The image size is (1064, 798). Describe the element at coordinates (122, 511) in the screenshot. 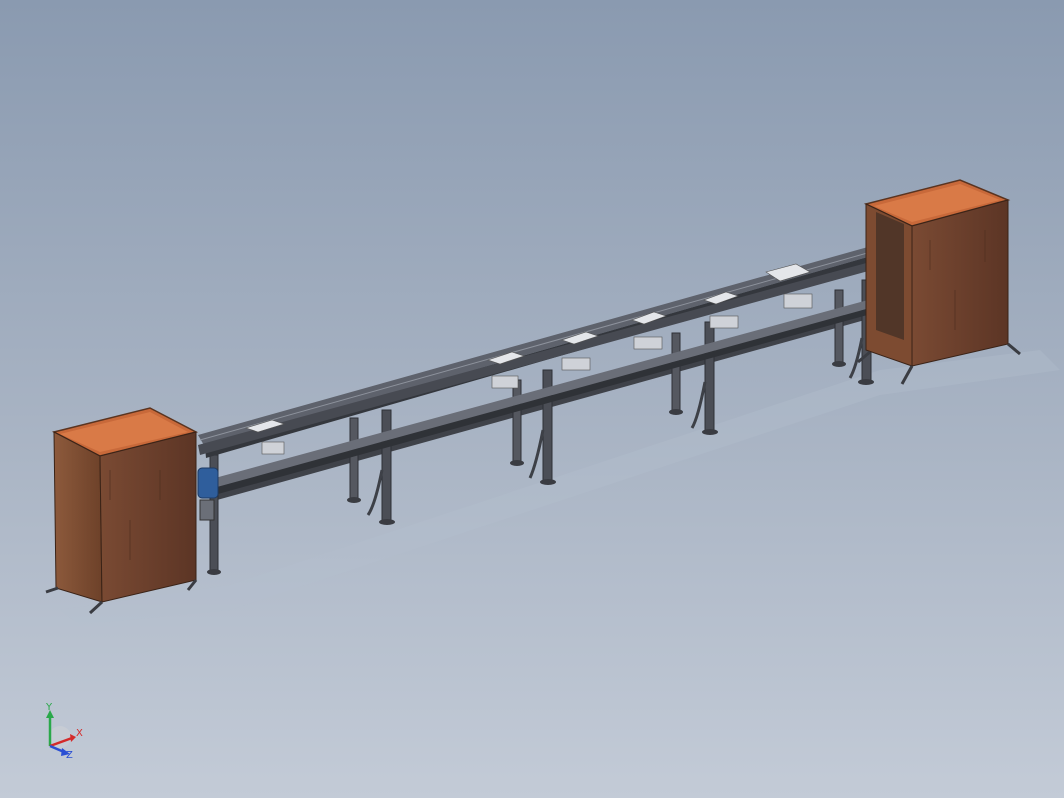

I see `left-cabinet` at that location.